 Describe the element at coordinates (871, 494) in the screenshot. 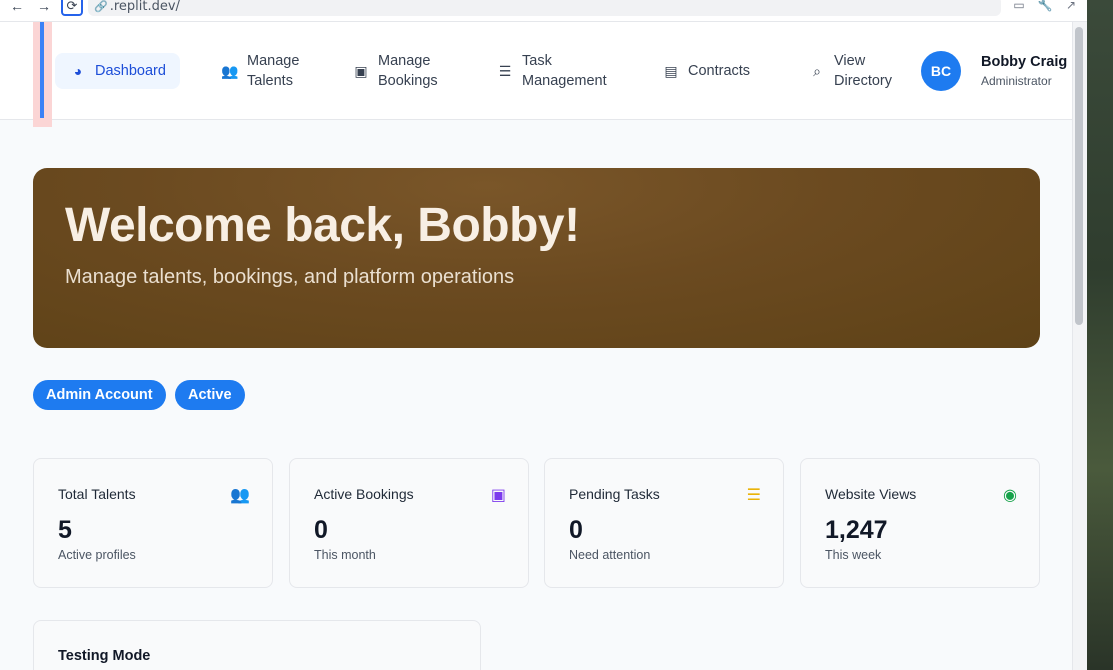

I see `stat-title: Website Views` at that location.